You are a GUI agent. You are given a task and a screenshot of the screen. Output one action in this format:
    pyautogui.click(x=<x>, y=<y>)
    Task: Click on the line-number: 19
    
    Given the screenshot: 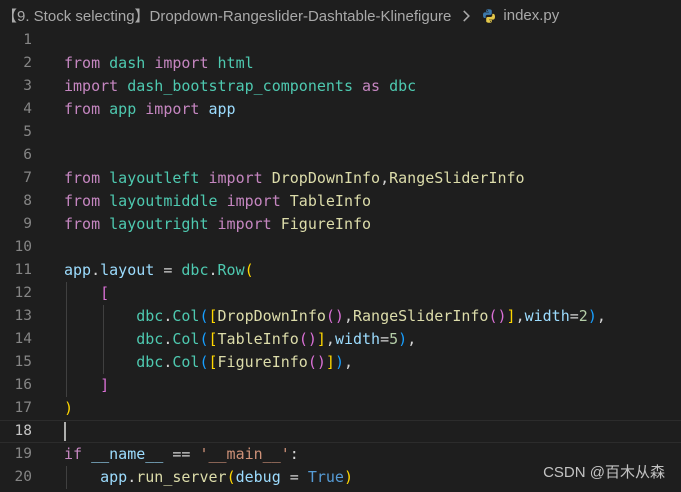 What is the action you would take?
    pyautogui.click(x=23, y=454)
    